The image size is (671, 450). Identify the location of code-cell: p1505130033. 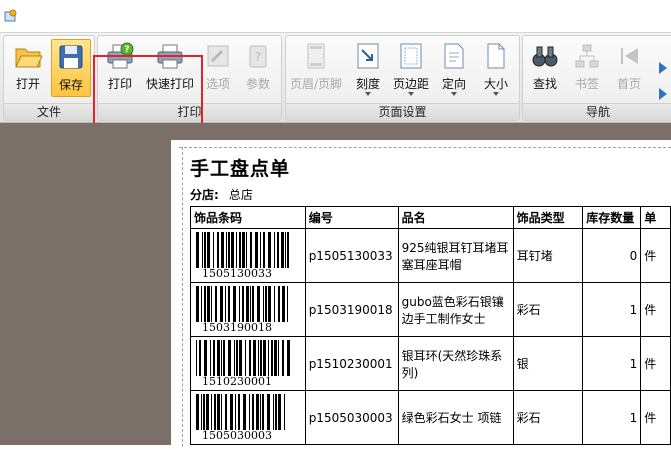
(351, 255).